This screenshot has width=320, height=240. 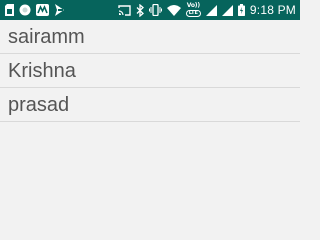 What do you see at coordinates (193, 5) in the screenshot?
I see `volte-label: Vo))` at bounding box center [193, 5].